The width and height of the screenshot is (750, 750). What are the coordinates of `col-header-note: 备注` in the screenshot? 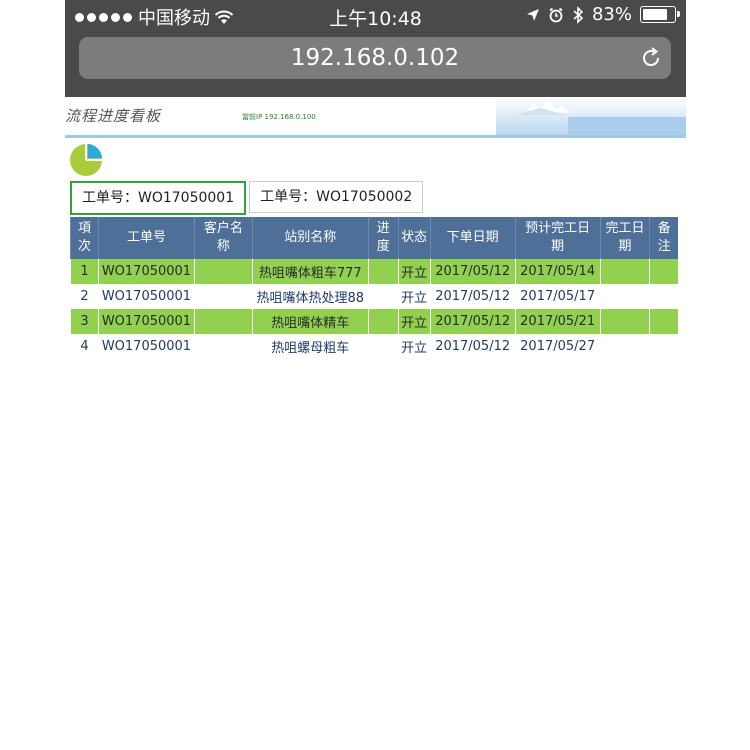 It's located at (663, 238).